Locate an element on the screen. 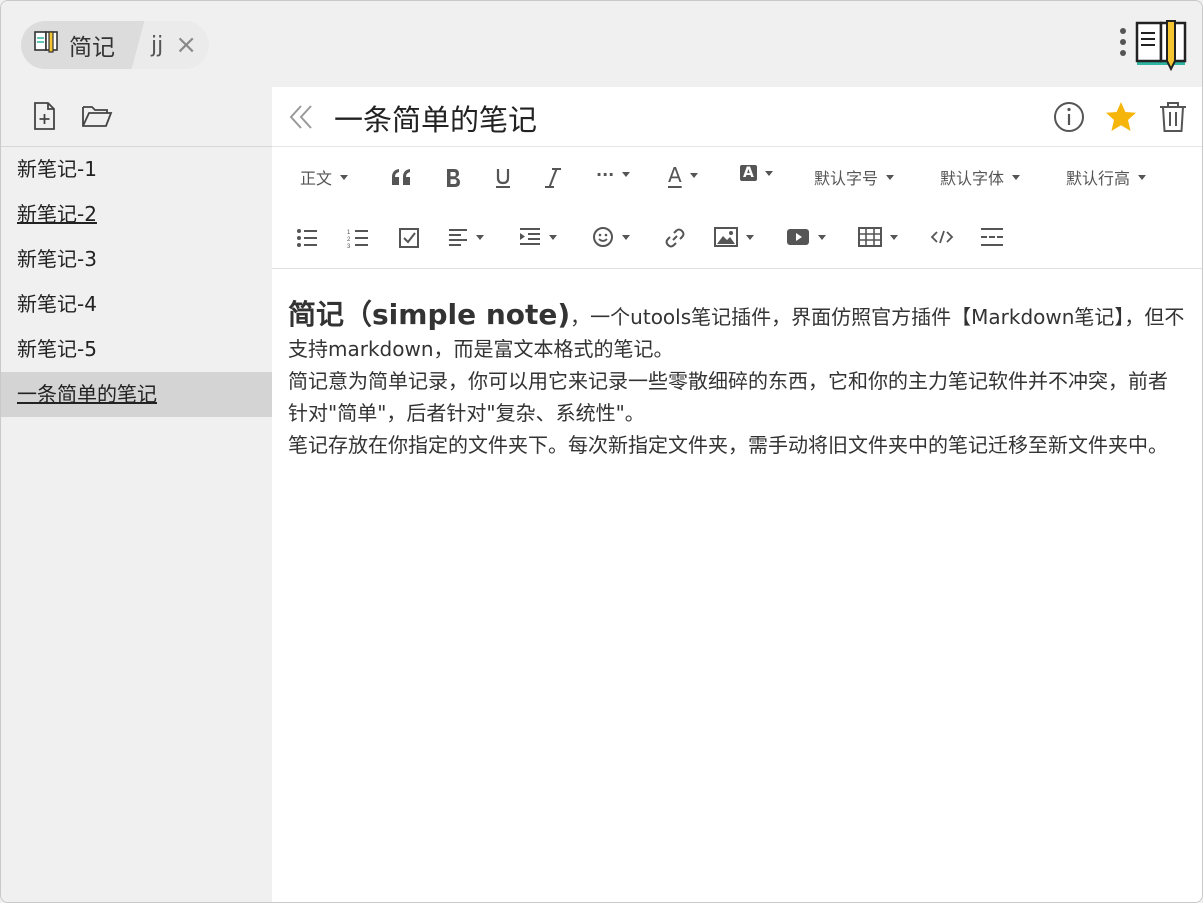 This screenshot has width=1203, height=903. trash-icon is located at coordinates (1175, 117).